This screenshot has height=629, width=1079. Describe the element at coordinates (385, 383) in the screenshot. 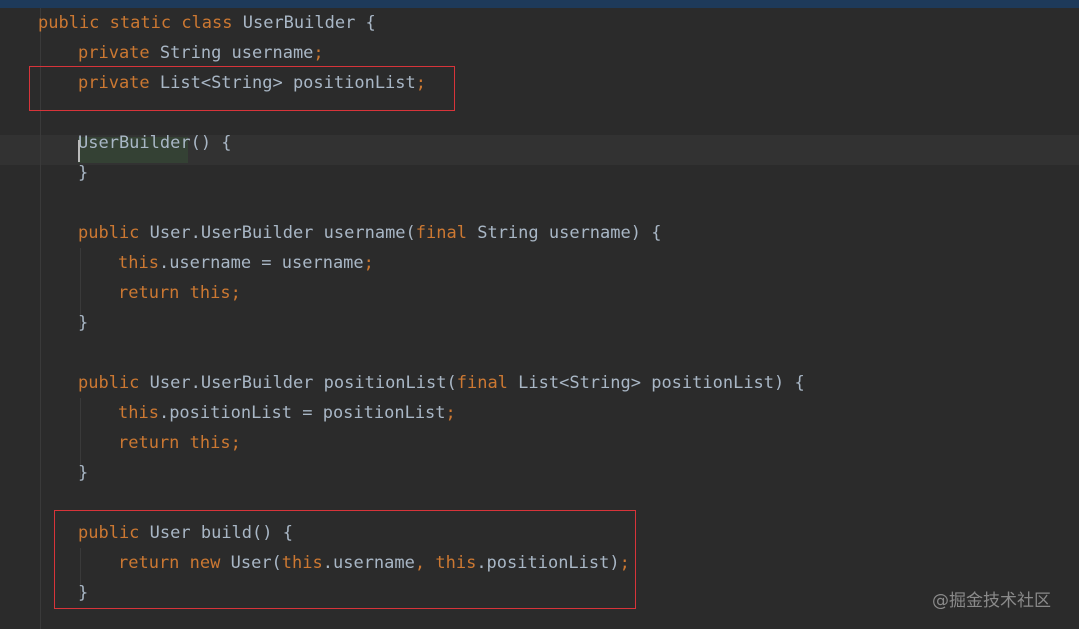

I see `code-token: positionList` at that location.